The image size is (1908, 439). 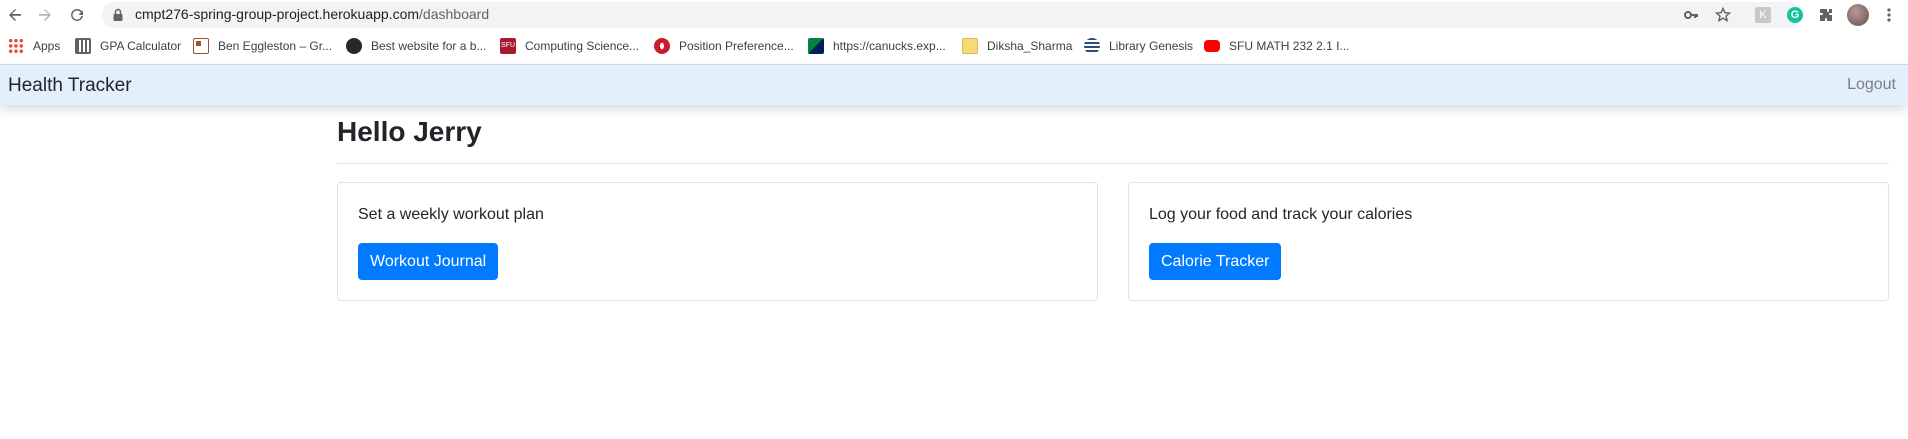 I want to click on key-icon, so click(x=1691, y=15).